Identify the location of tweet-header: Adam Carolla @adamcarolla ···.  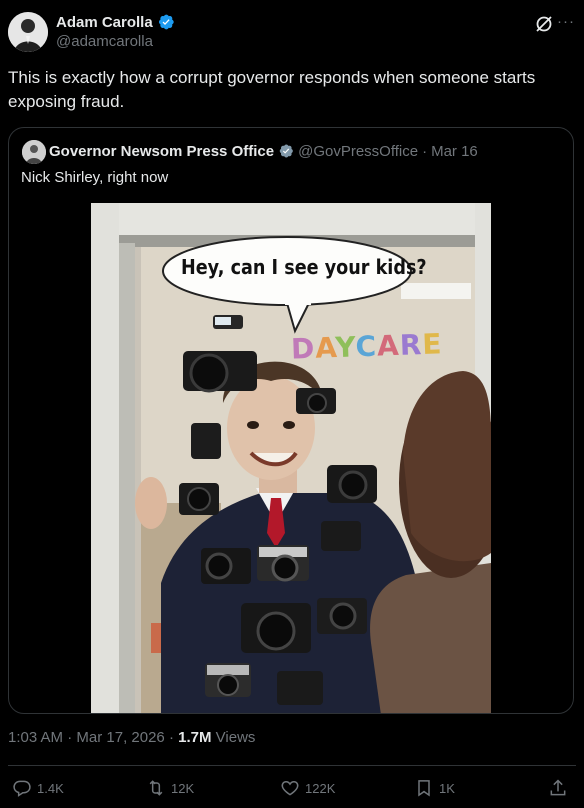
(292, 32).